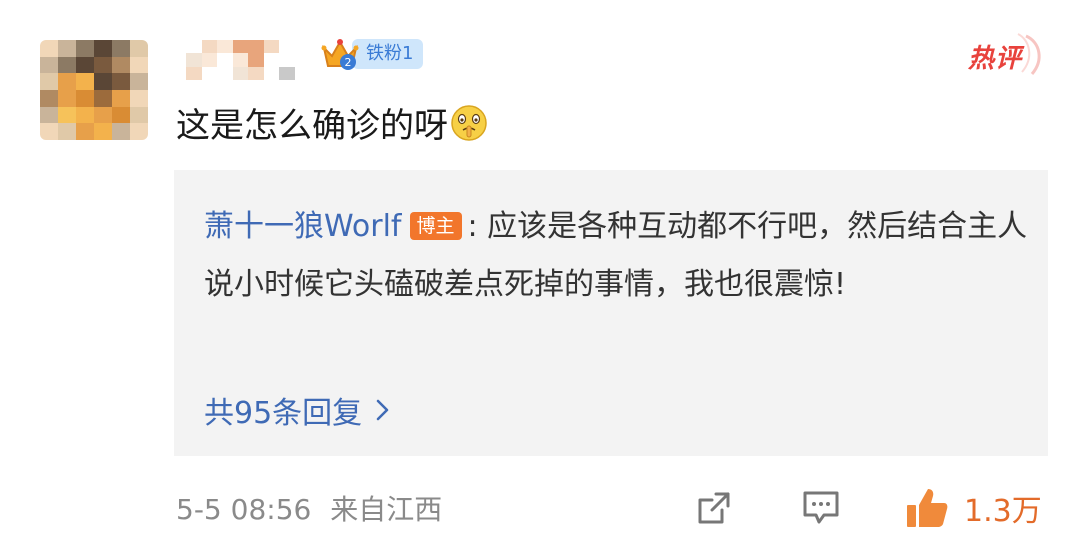 The height and width of the screenshot is (554, 1080). I want to click on share-icon, so click(714, 508).